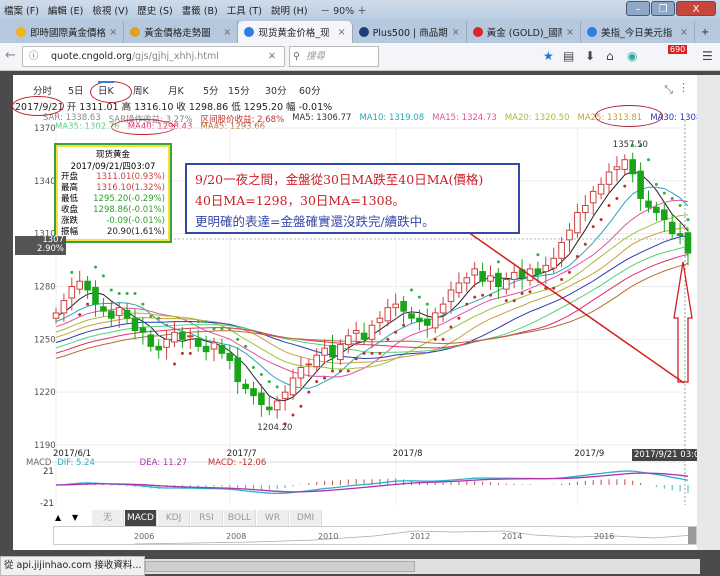  I want to click on macd-bottom-label: -21, so click(47, 504).